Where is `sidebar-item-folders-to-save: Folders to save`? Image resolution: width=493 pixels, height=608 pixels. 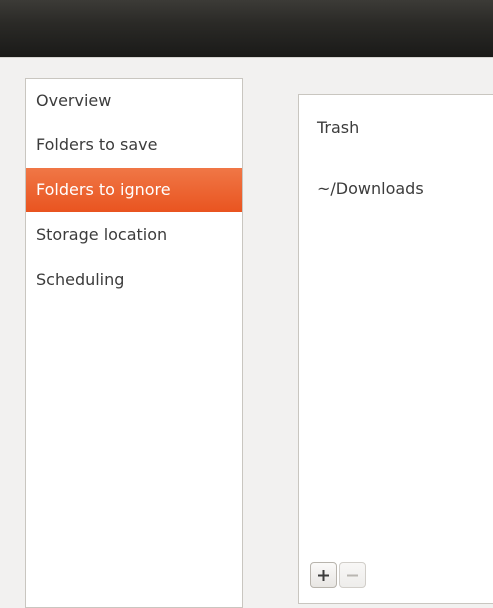 sidebar-item-folders-to-save: Folders to save is located at coordinates (134, 145).